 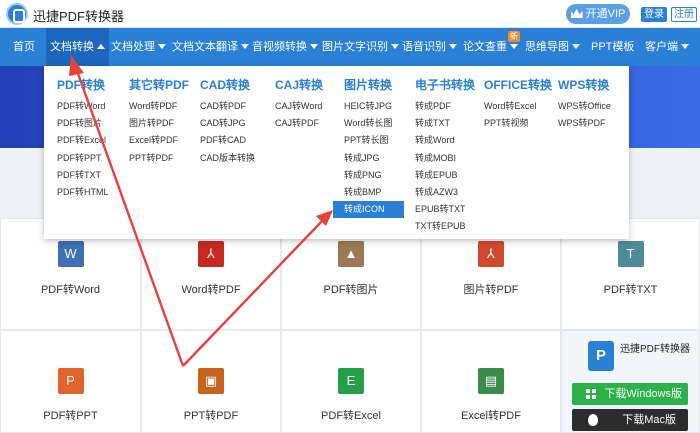 I want to click on menu-item: EPUB转TXT, so click(x=445, y=209).